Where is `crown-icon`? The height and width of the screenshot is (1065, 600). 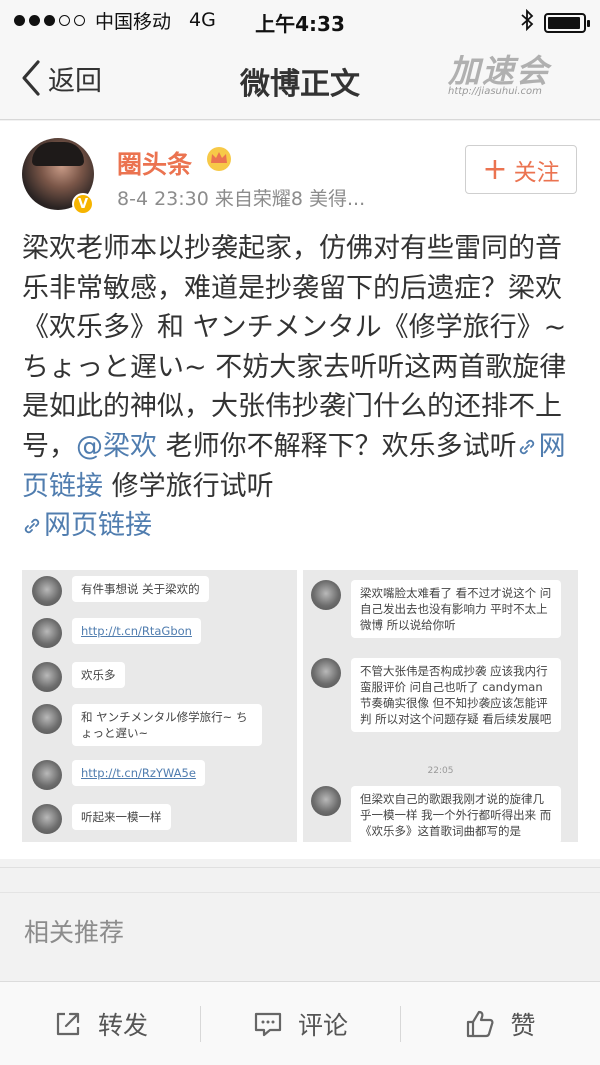 crown-icon is located at coordinates (219, 159).